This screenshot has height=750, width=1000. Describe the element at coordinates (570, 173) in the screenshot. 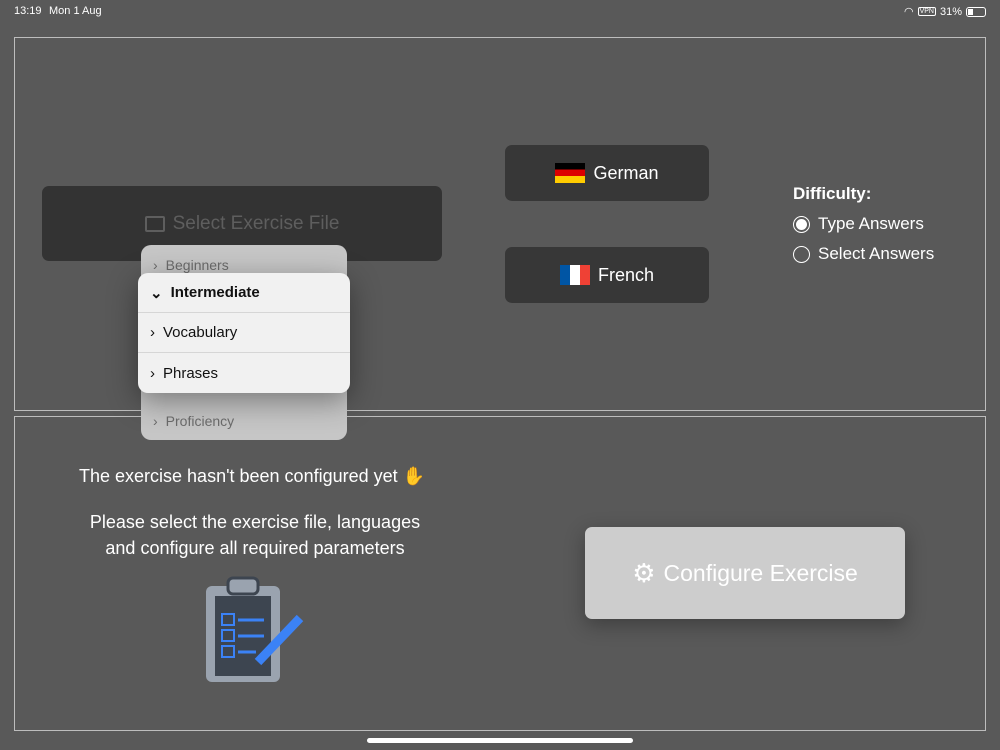

I see `german-flag-icon` at that location.